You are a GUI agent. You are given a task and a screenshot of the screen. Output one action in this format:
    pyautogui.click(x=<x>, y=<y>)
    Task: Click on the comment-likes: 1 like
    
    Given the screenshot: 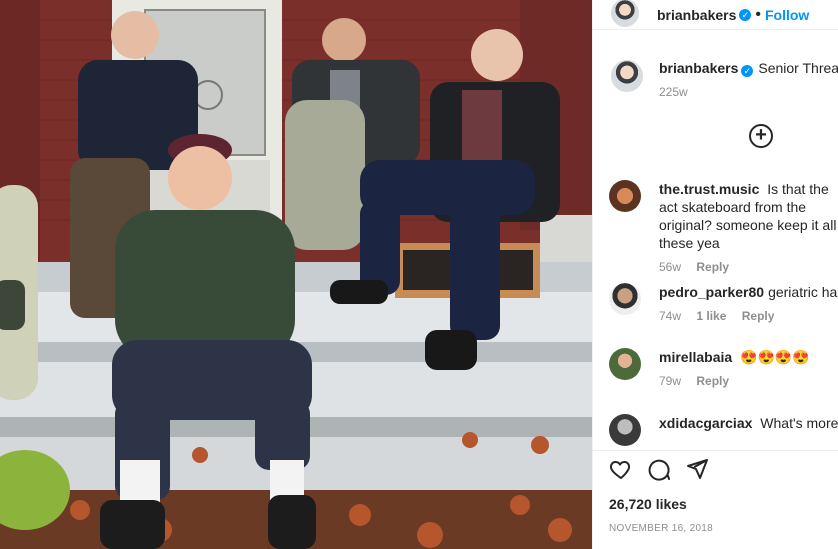 What is the action you would take?
    pyautogui.click(x=711, y=316)
    